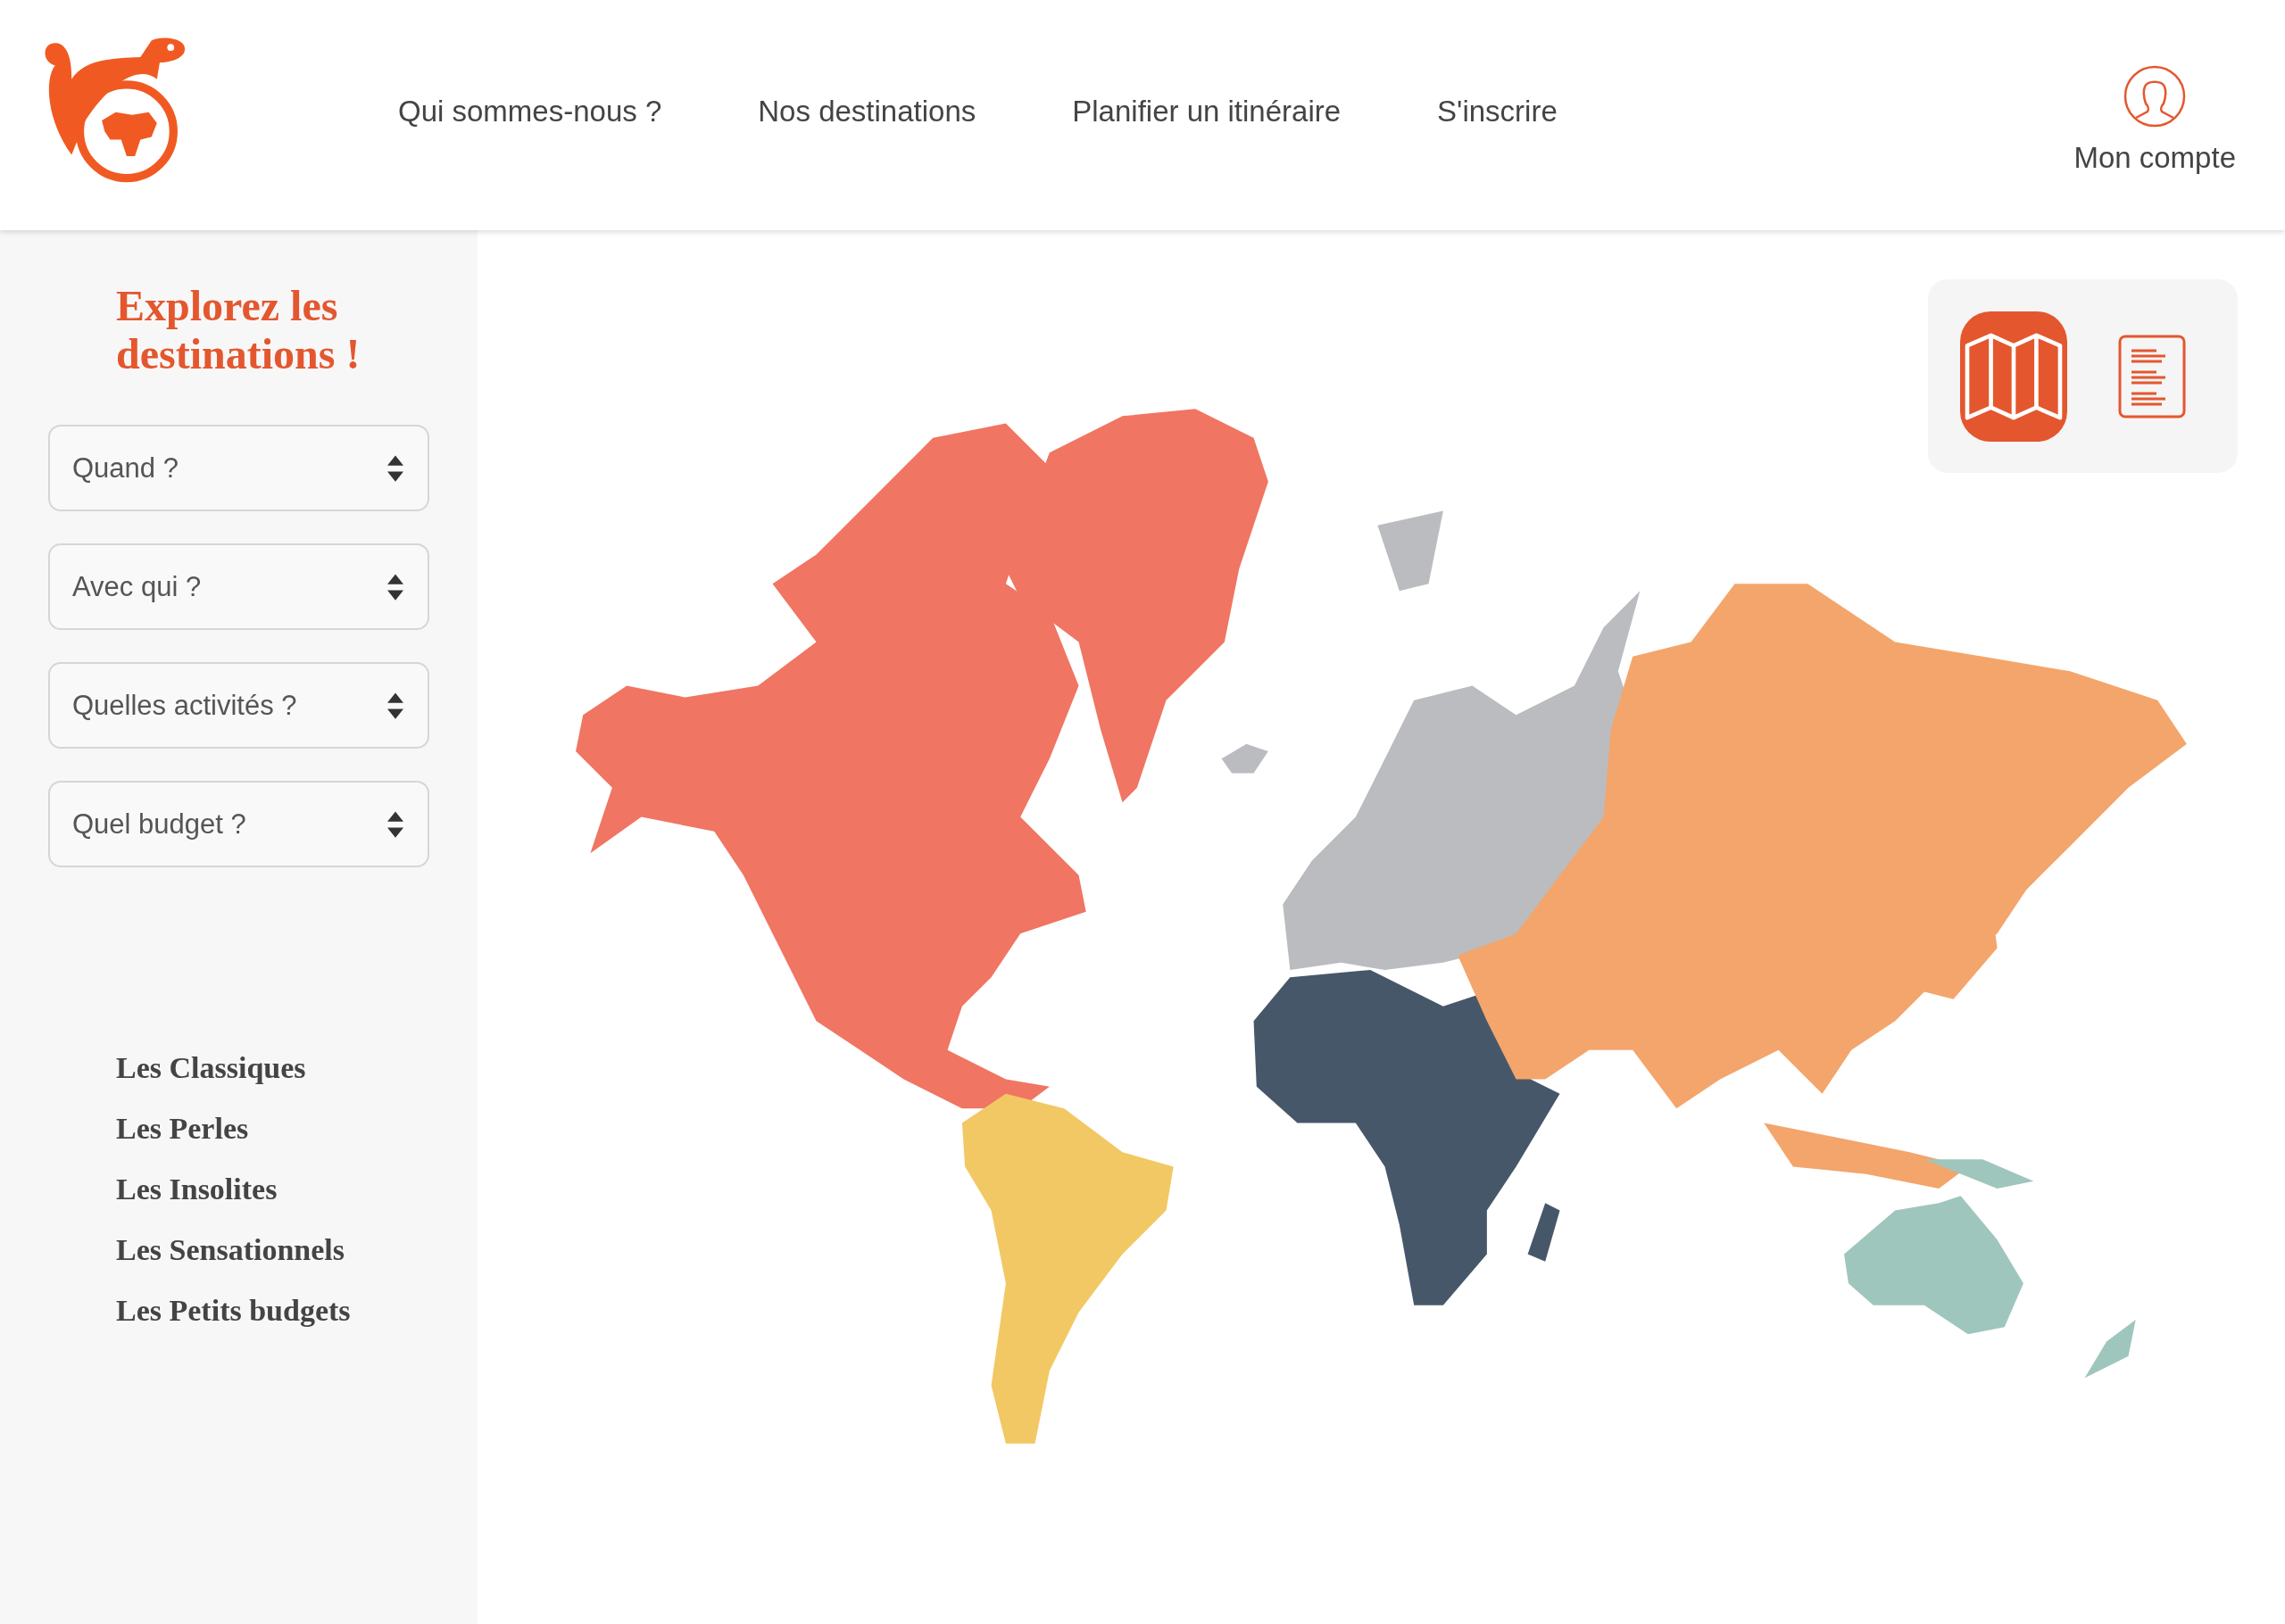 This screenshot has width=2285, height=1624. Describe the element at coordinates (297, 1310) in the screenshot. I see `category-link: Les Petits budgets` at that location.